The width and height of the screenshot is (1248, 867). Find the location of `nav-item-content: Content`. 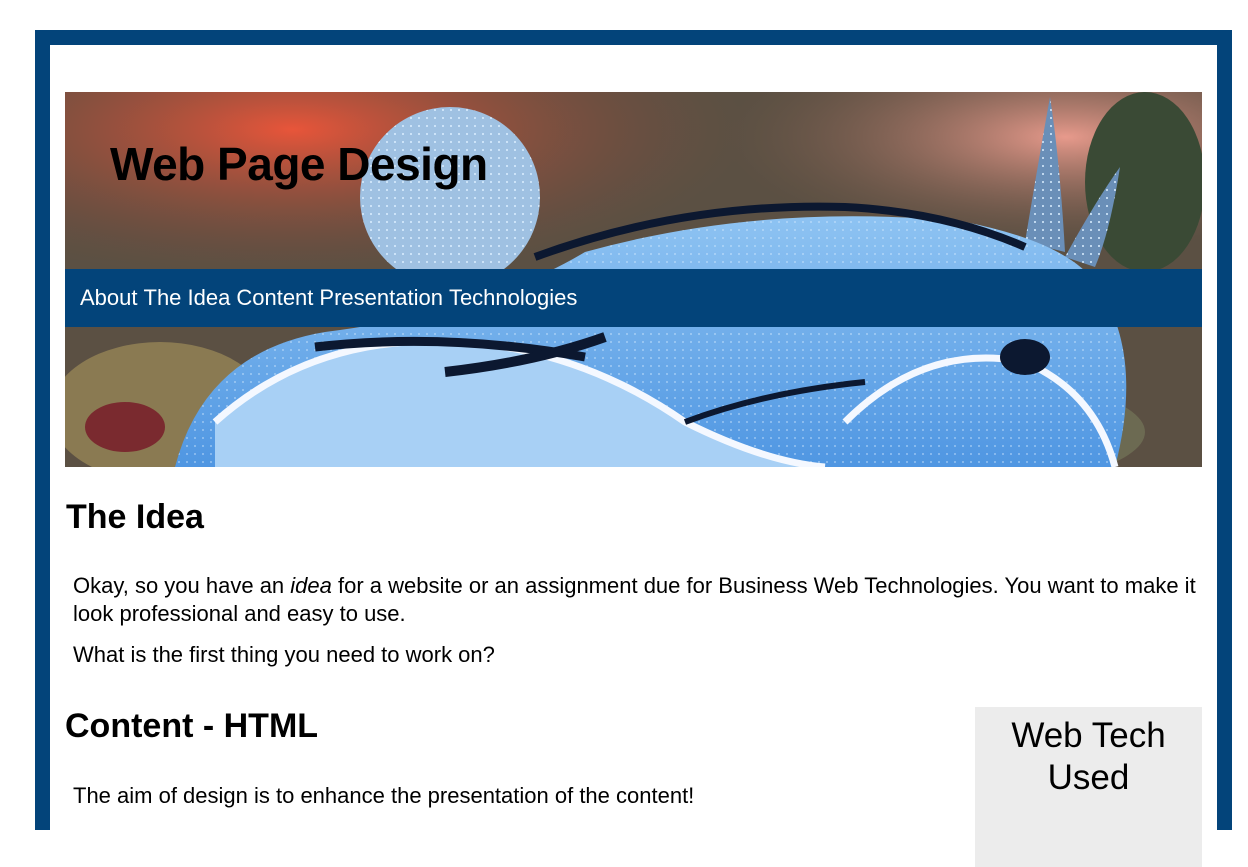

nav-item-content: Content is located at coordinates (274, 298).